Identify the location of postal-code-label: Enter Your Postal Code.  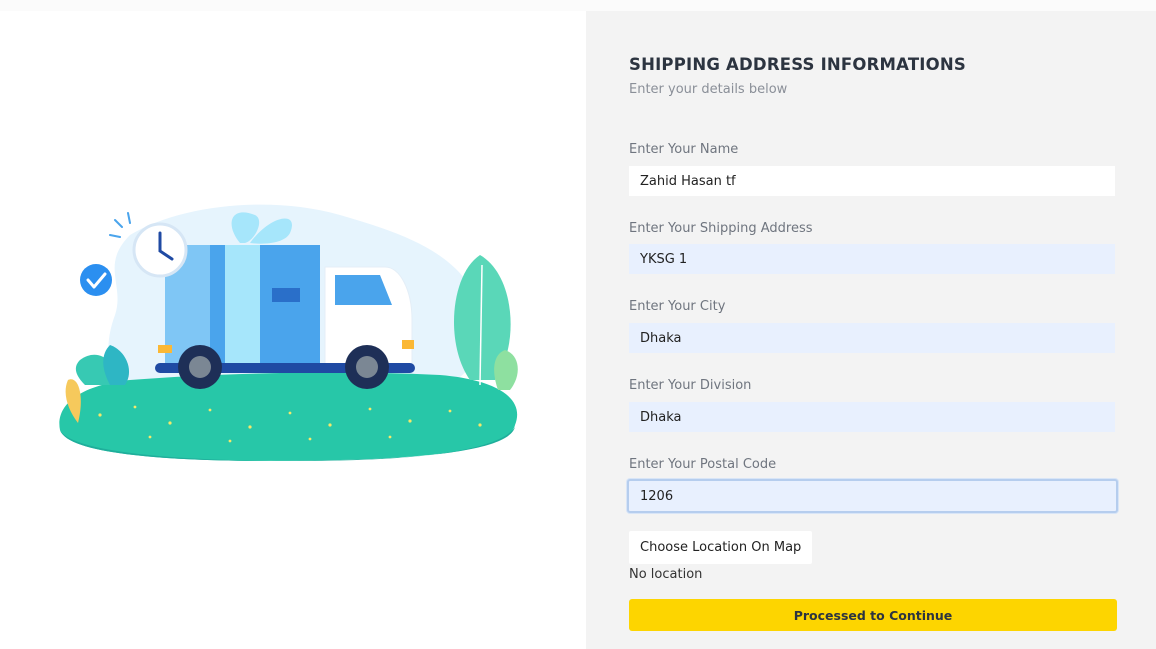
(703, 464).